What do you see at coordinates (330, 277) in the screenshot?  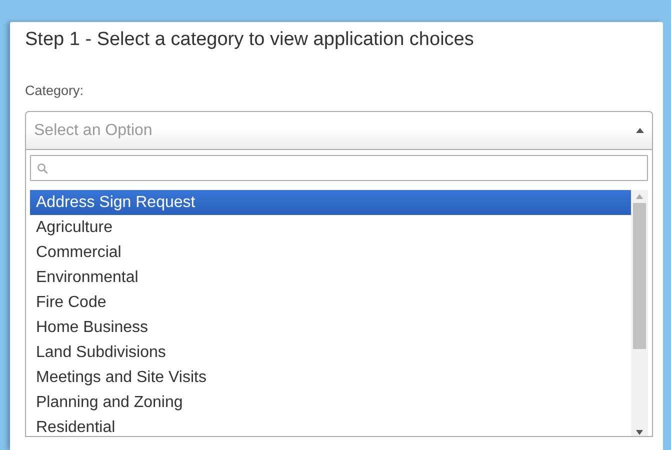 I see `option-item: Environmental` at bounding box center [330, 277].